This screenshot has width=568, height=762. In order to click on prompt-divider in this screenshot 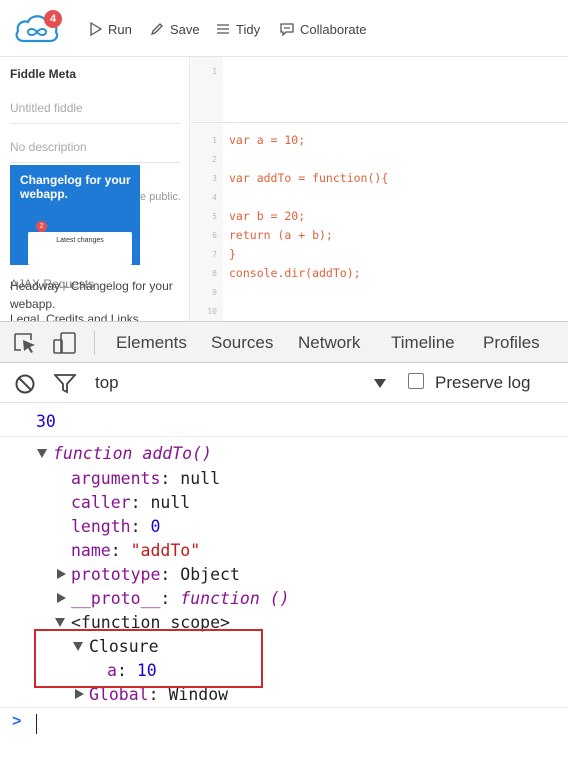, I will do `click(284, 707)`.